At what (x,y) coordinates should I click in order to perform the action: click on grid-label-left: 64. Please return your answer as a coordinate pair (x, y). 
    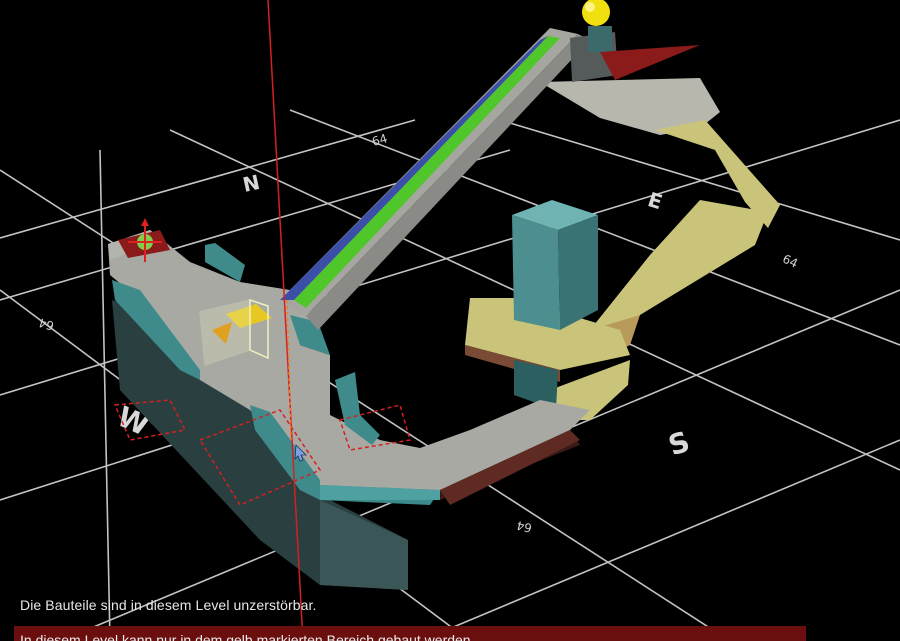
    Looking at the image, I should click on (46, 324).